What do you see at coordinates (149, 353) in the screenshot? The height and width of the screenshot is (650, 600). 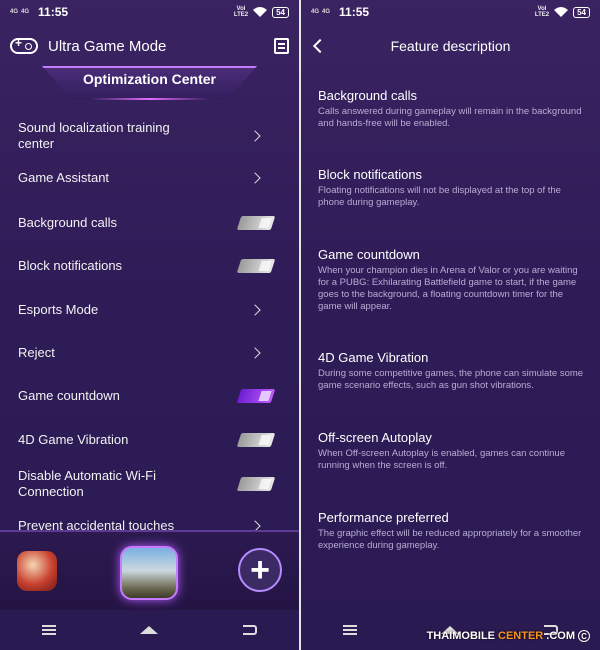 I see `settings-item-reject: Reject` at bounding box center [149, 353].